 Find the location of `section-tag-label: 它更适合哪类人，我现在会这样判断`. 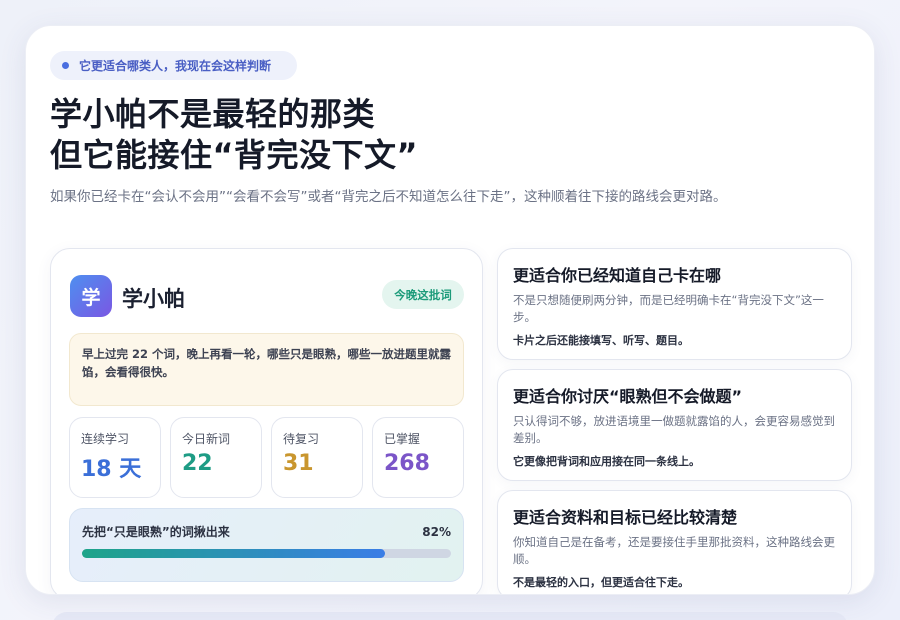

section-tag-label: 它更适合哪类人，我现在会这样判断 is located at coordinates (175, 66).